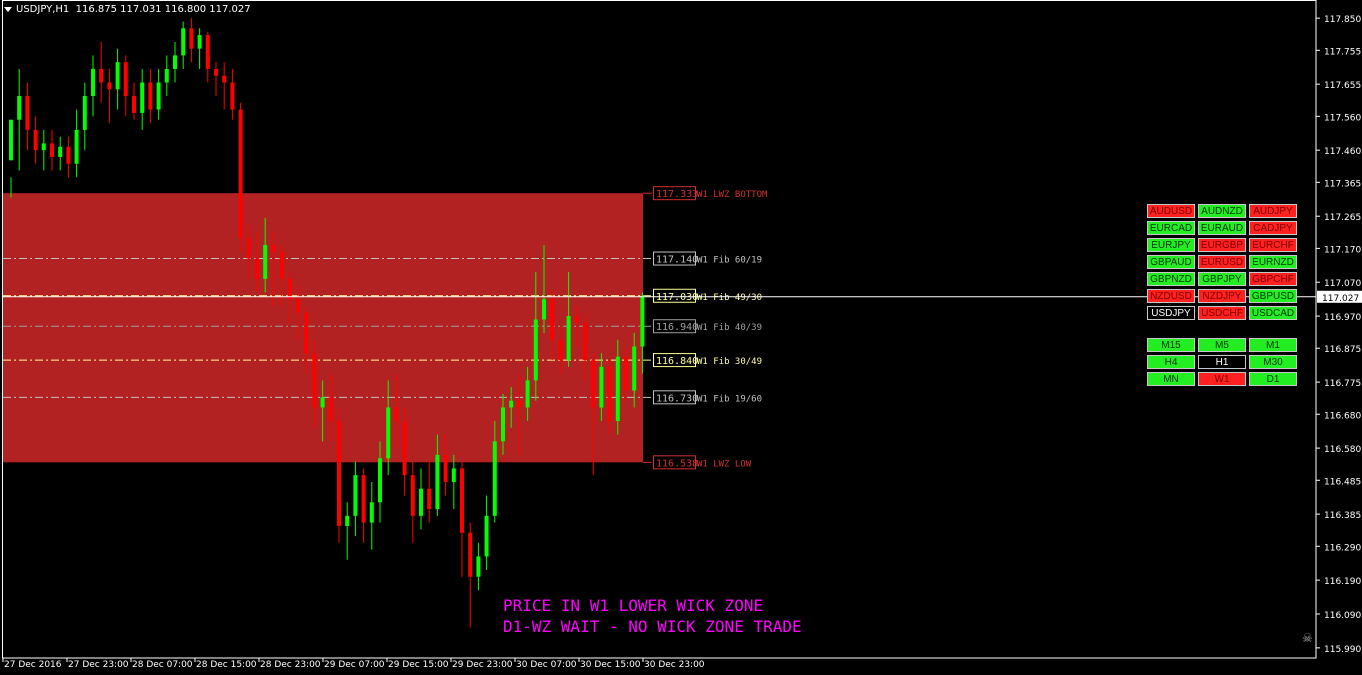  I want to click on price-axis-label: 117.460, so click(1342, 152).